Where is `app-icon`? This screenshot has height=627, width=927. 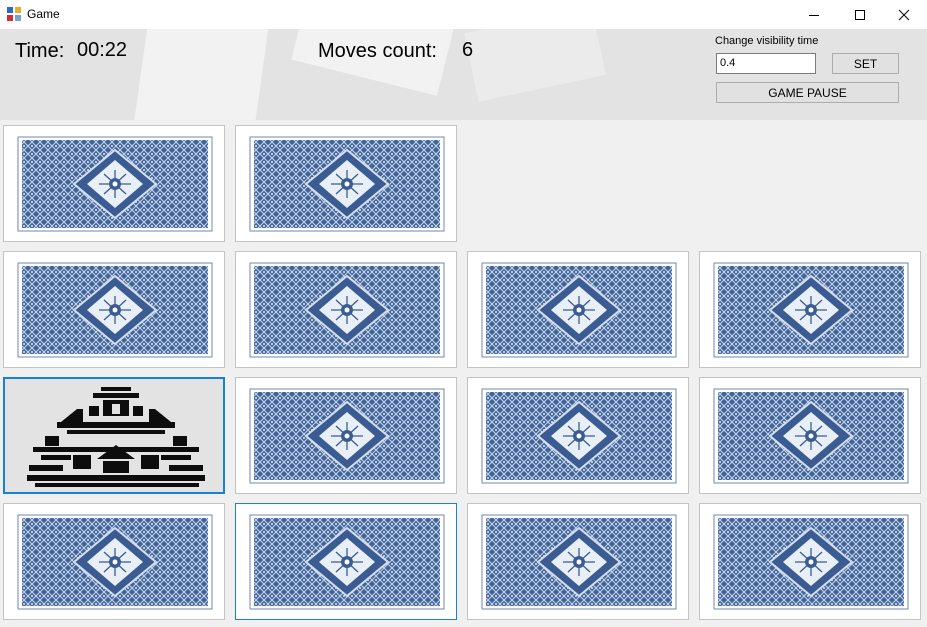 app-icon is located at coordinates (14, 14).